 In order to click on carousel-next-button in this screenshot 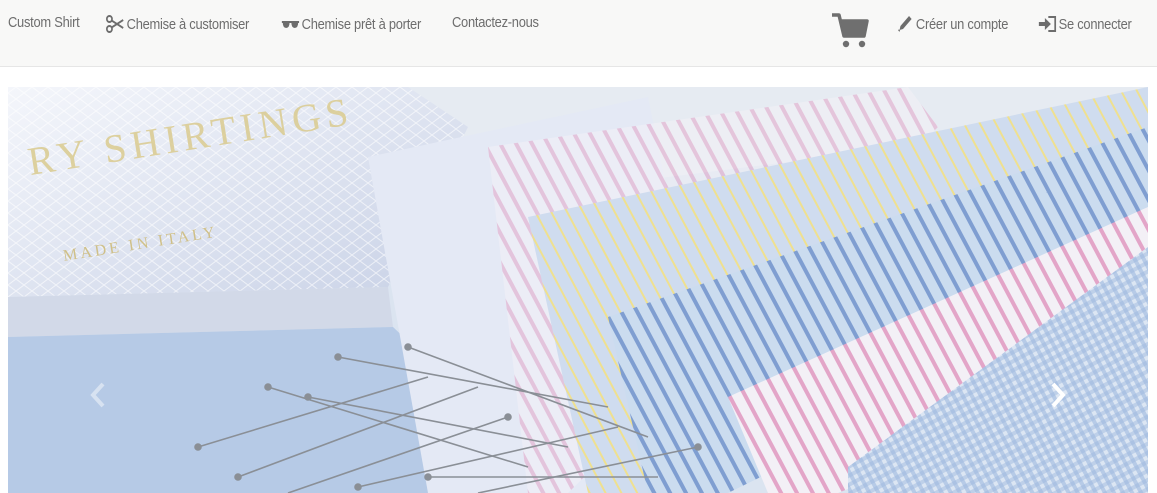, I will do `click(1058, 397)`.